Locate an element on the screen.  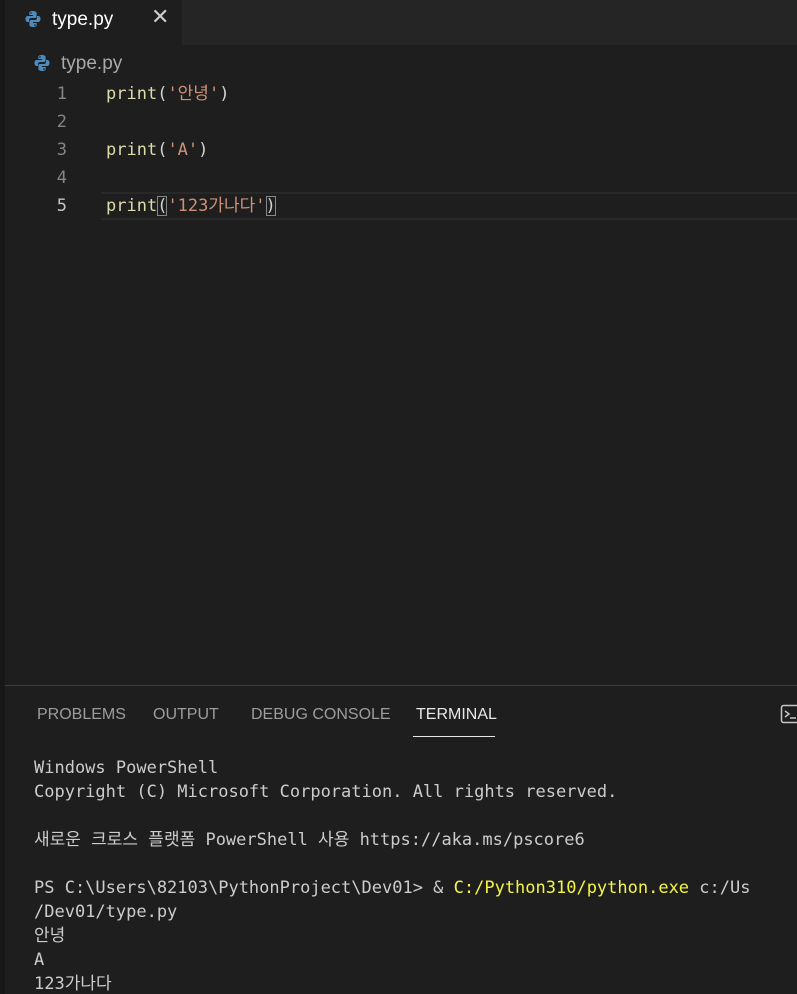
code-line: 3 print('A') is located at coordinates (401, 150).